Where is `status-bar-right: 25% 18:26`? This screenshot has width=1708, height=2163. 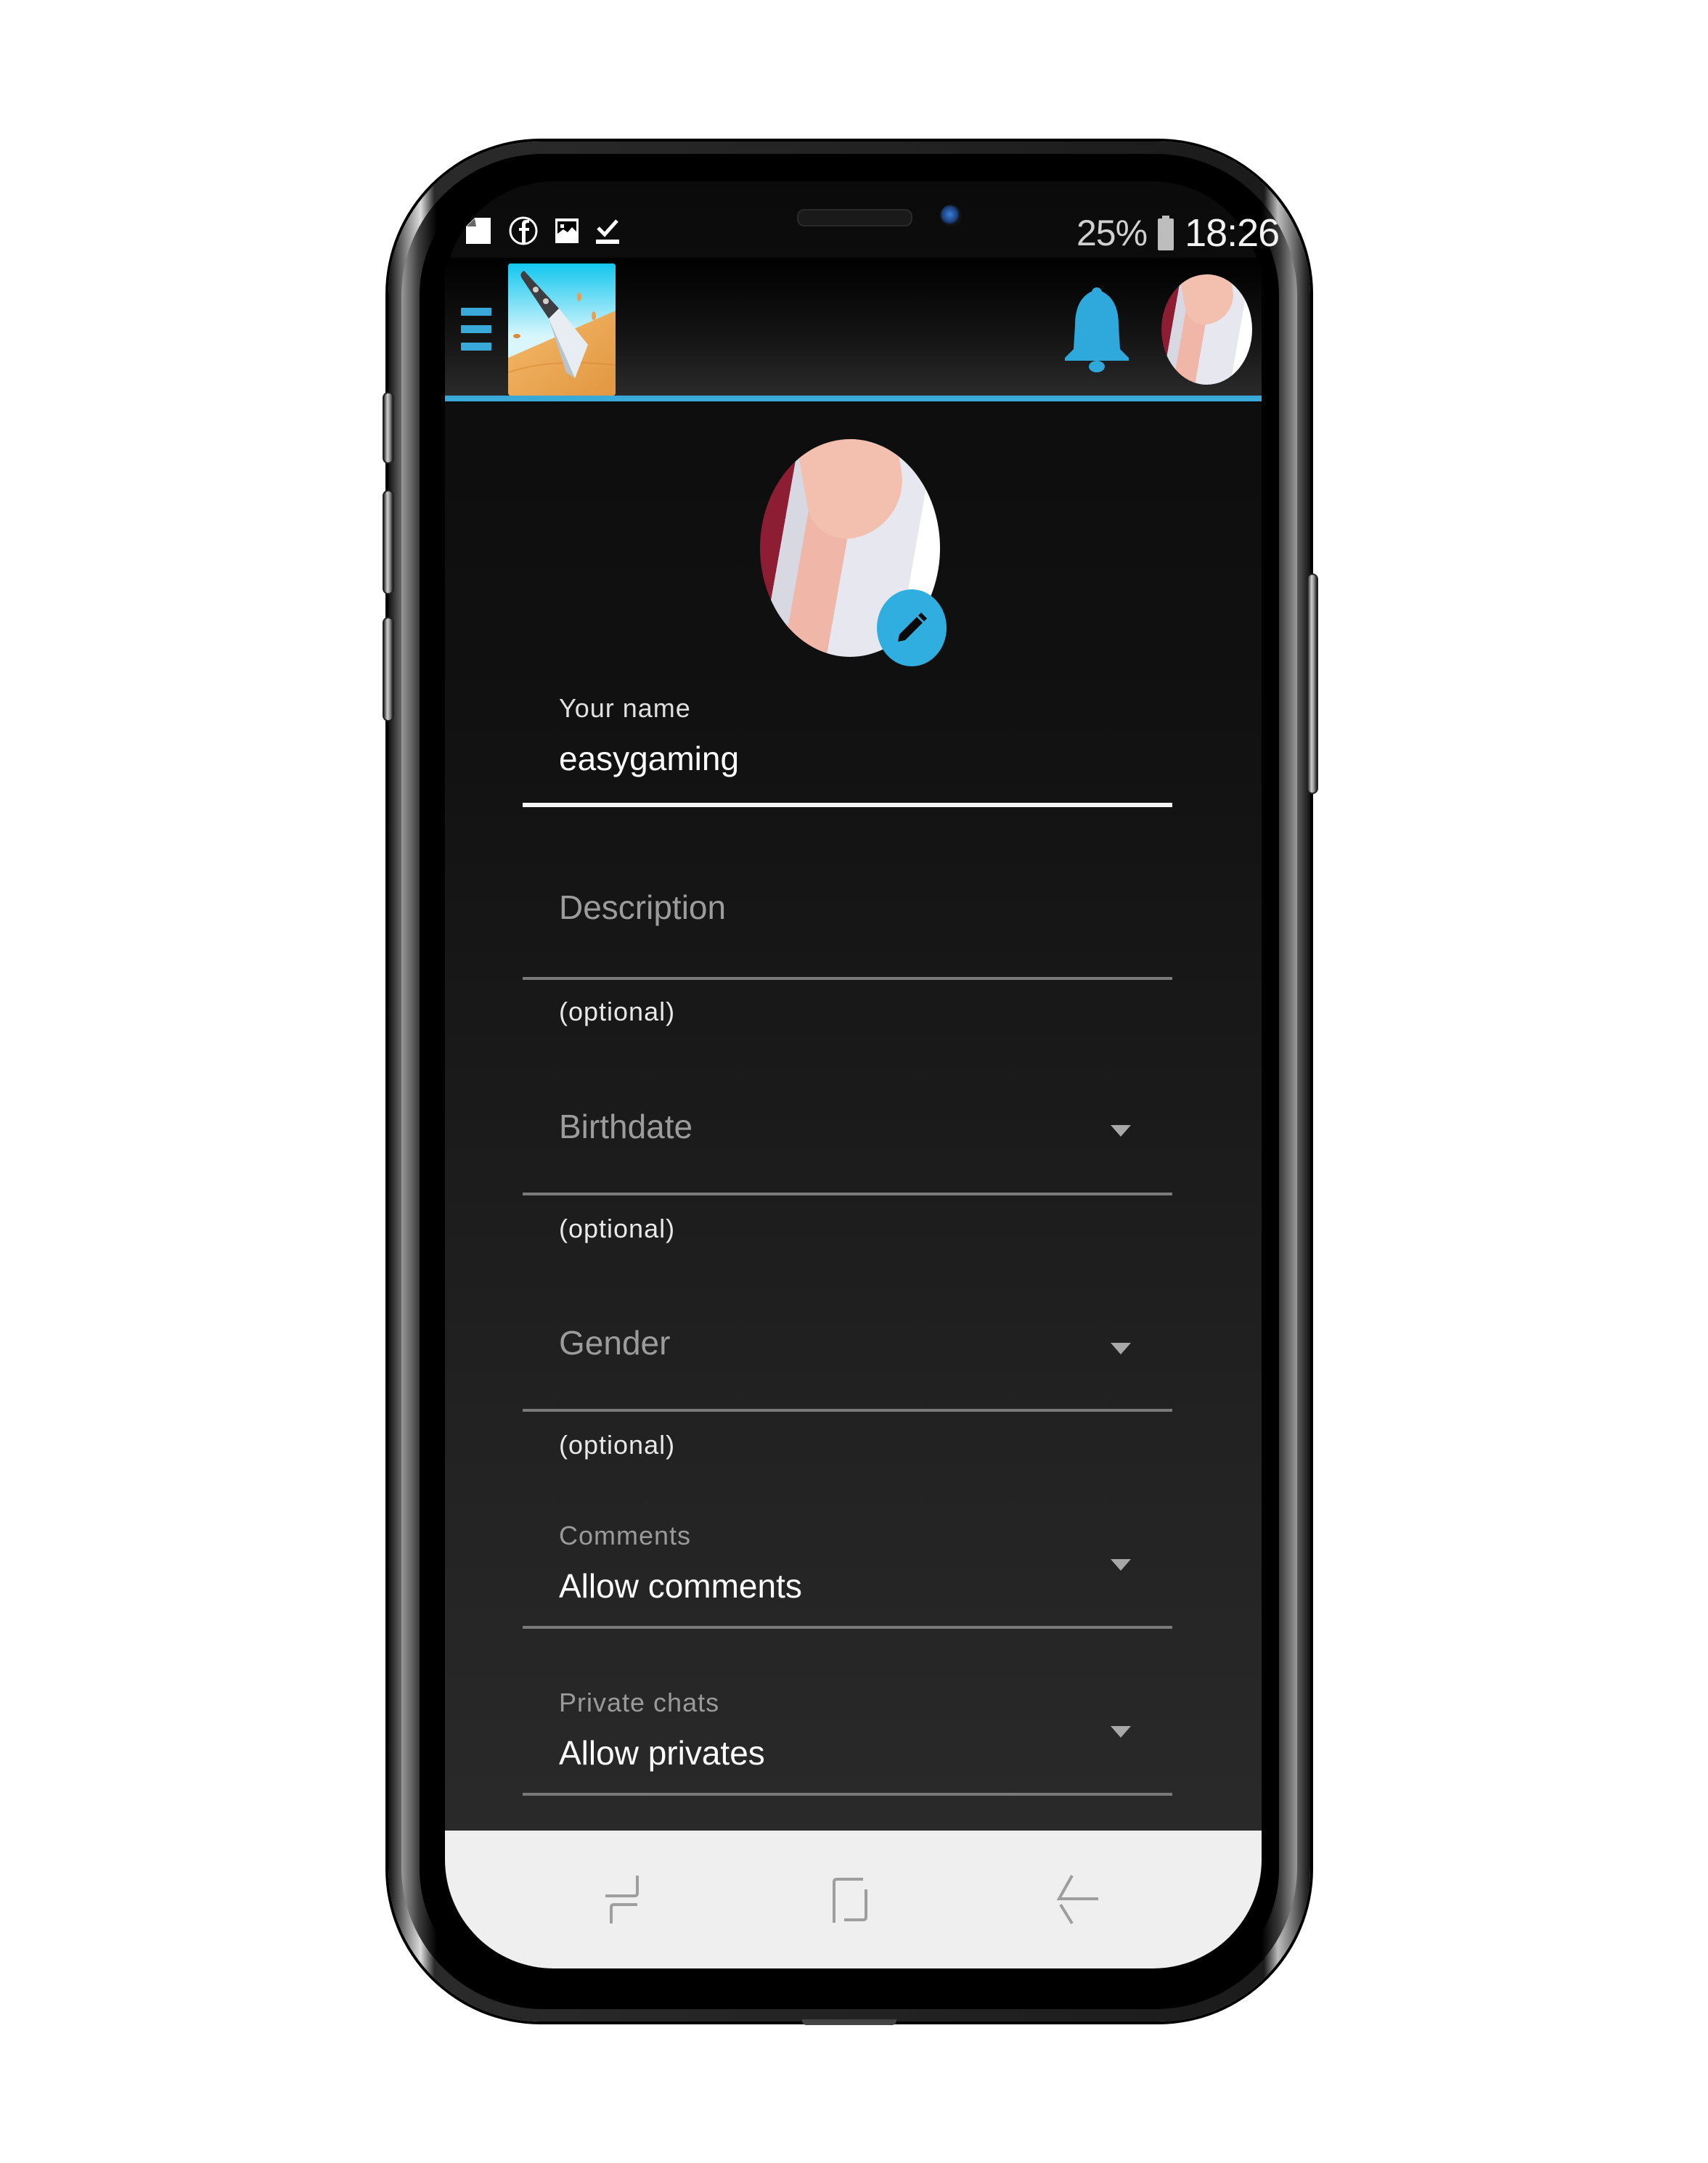
status-bar-right: 25% 18:26 is located at coordinates (1178, 233).